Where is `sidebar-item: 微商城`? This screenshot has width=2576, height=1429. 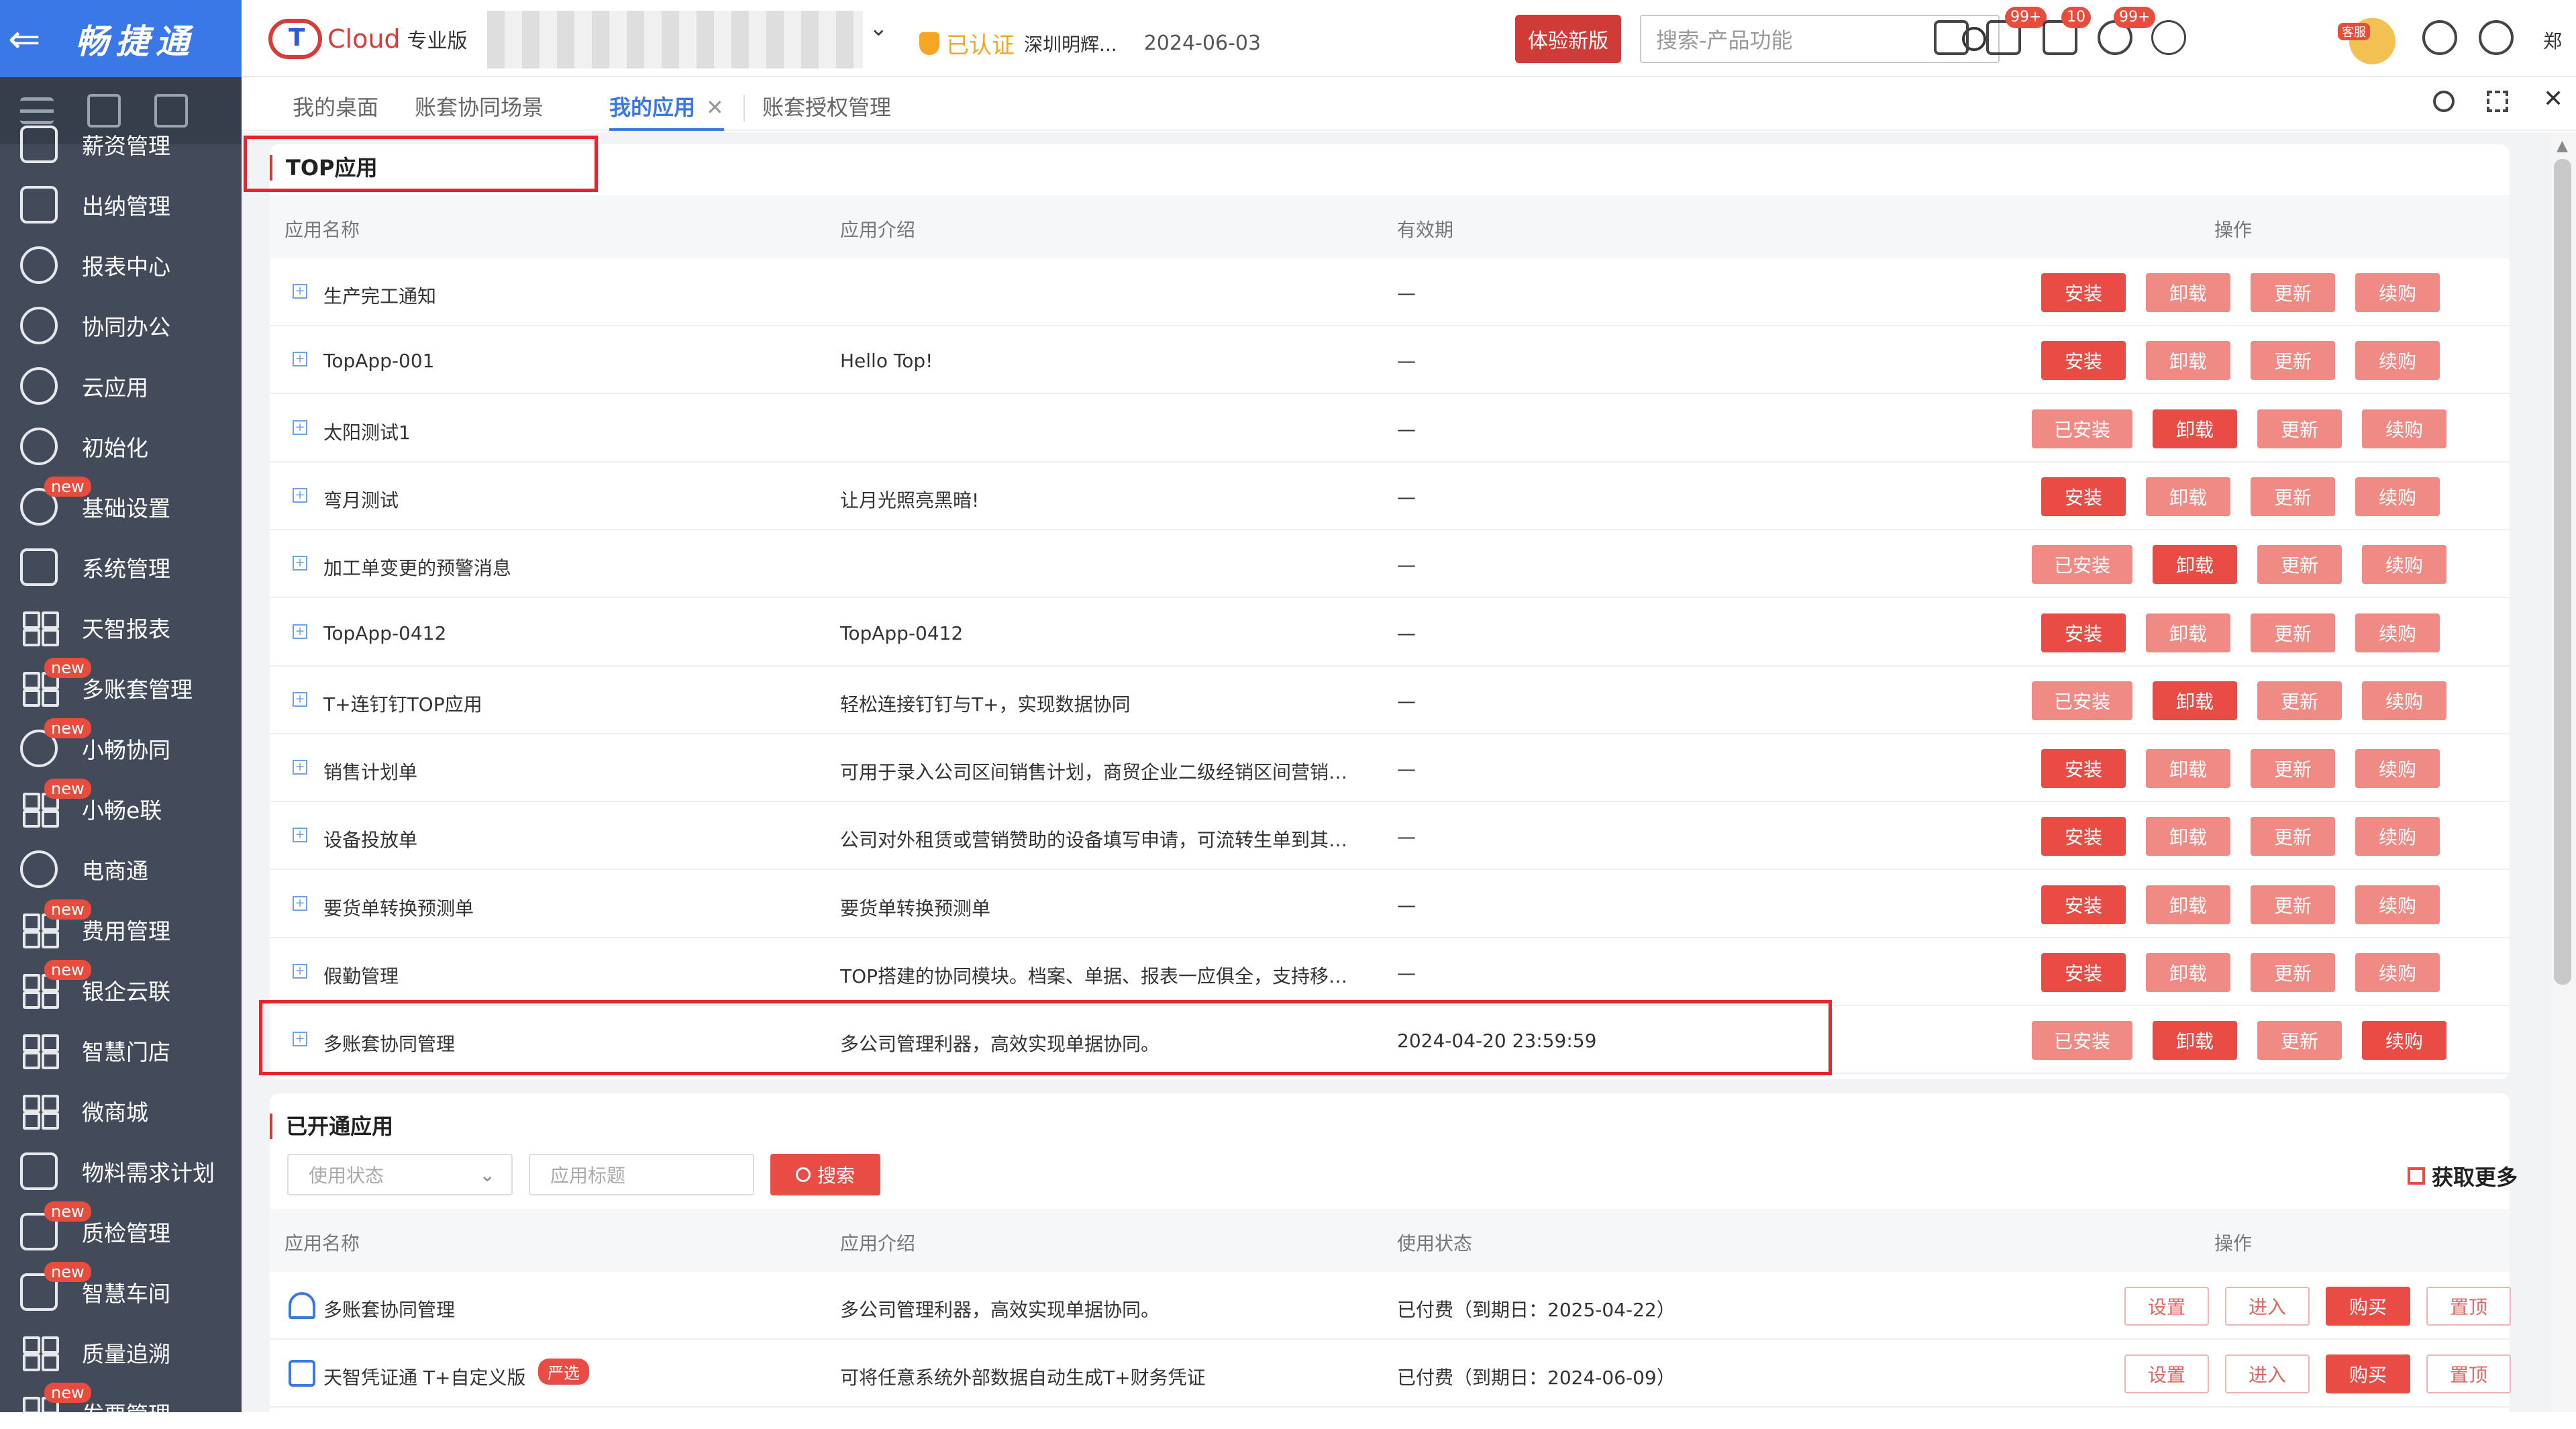
sidebar-item: 微商城 is located at coordinates (121, 1111).